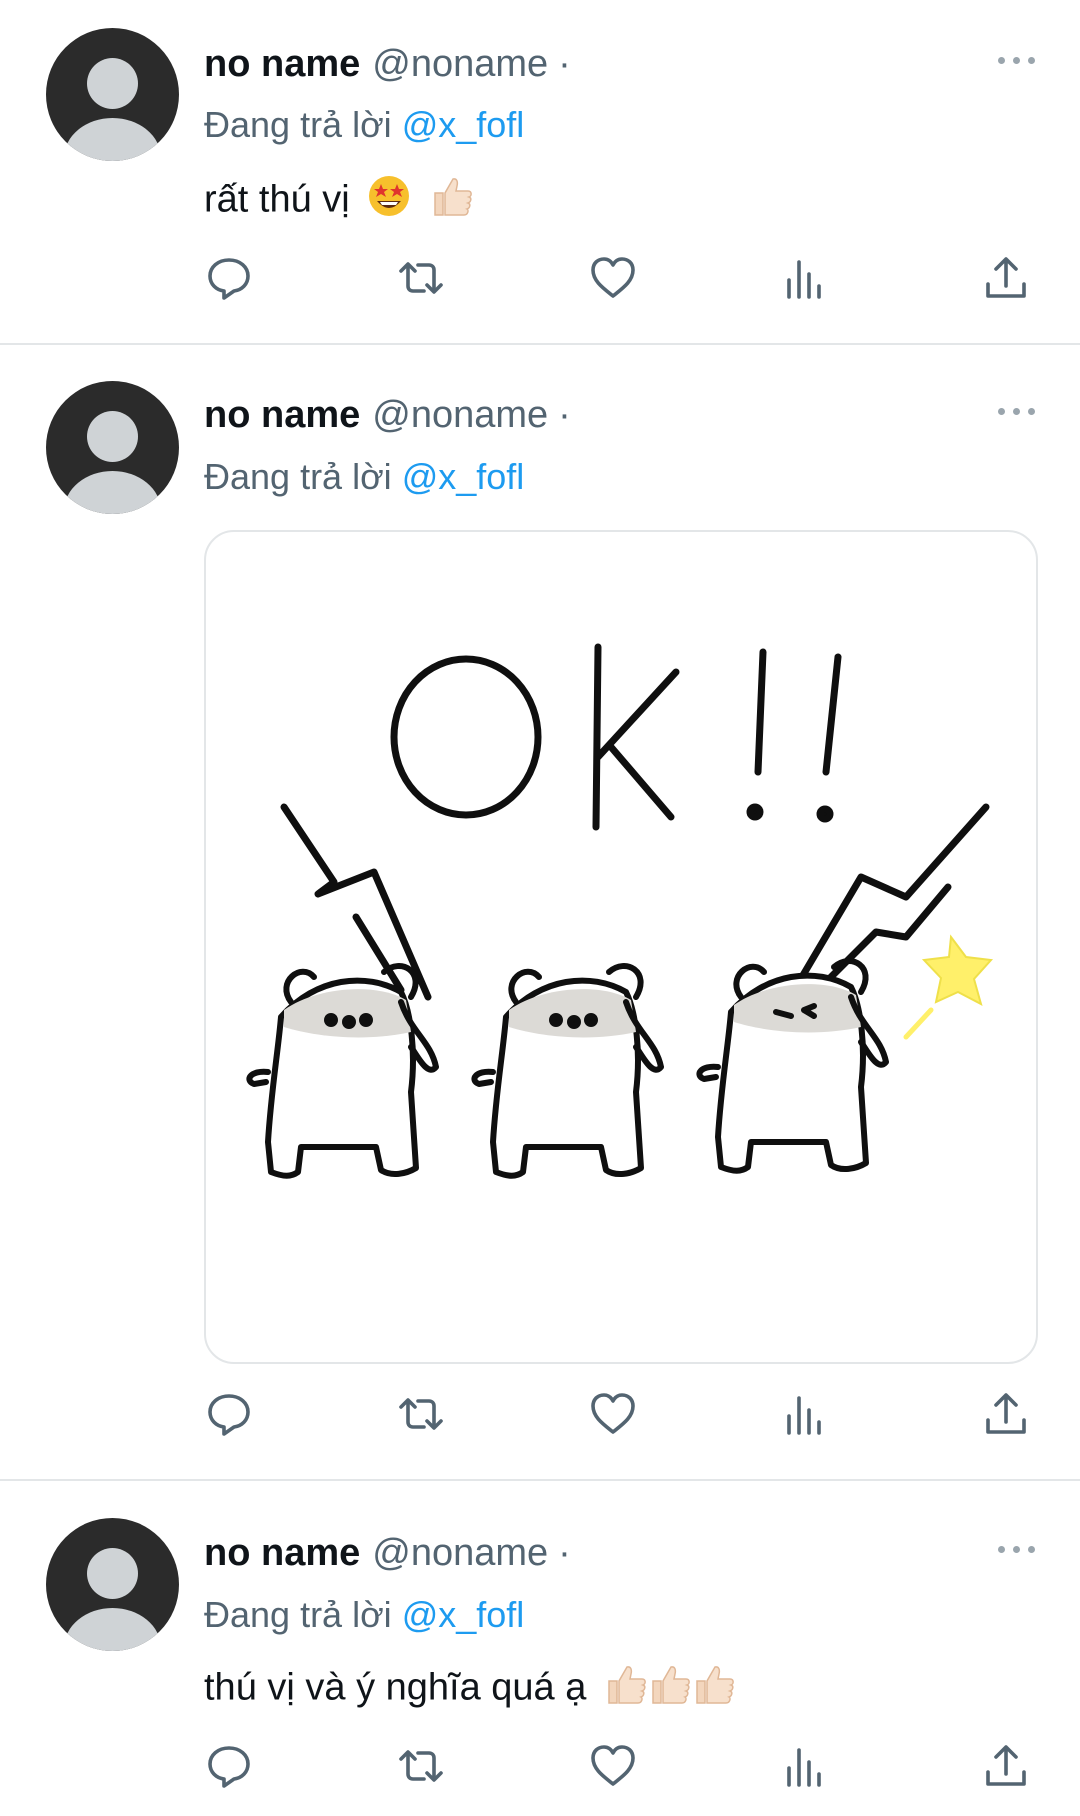 The image size is (1080, 1816). I want to click on star-struck-emoji, so click(389, 201).